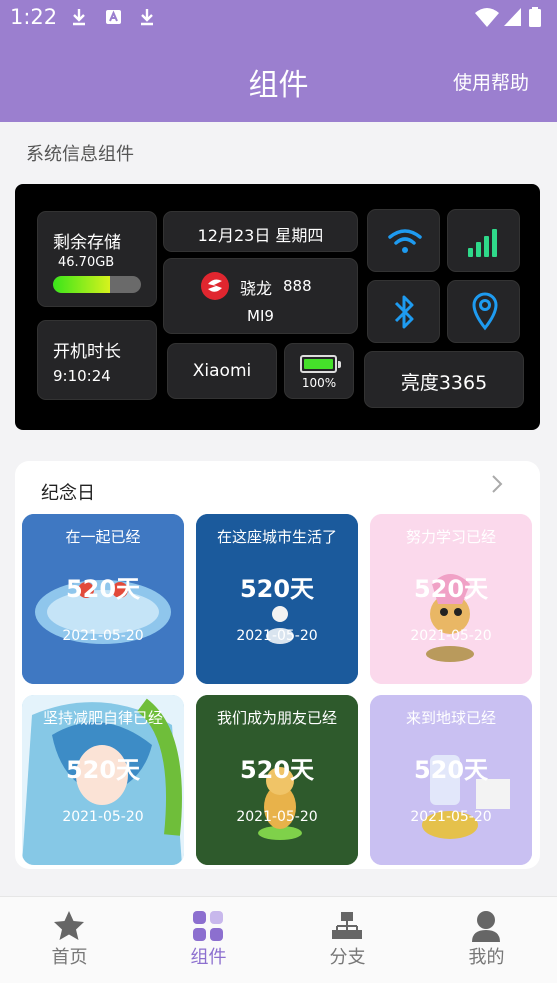 This screenshot has width=557, height=983. I want to click on bluetooth-toggle, so click(403, 311).